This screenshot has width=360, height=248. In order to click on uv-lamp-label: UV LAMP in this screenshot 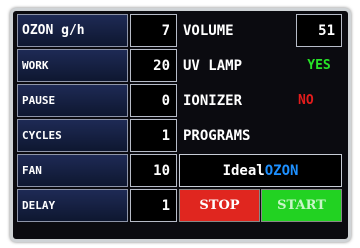, I will do `click(237, 65)`.